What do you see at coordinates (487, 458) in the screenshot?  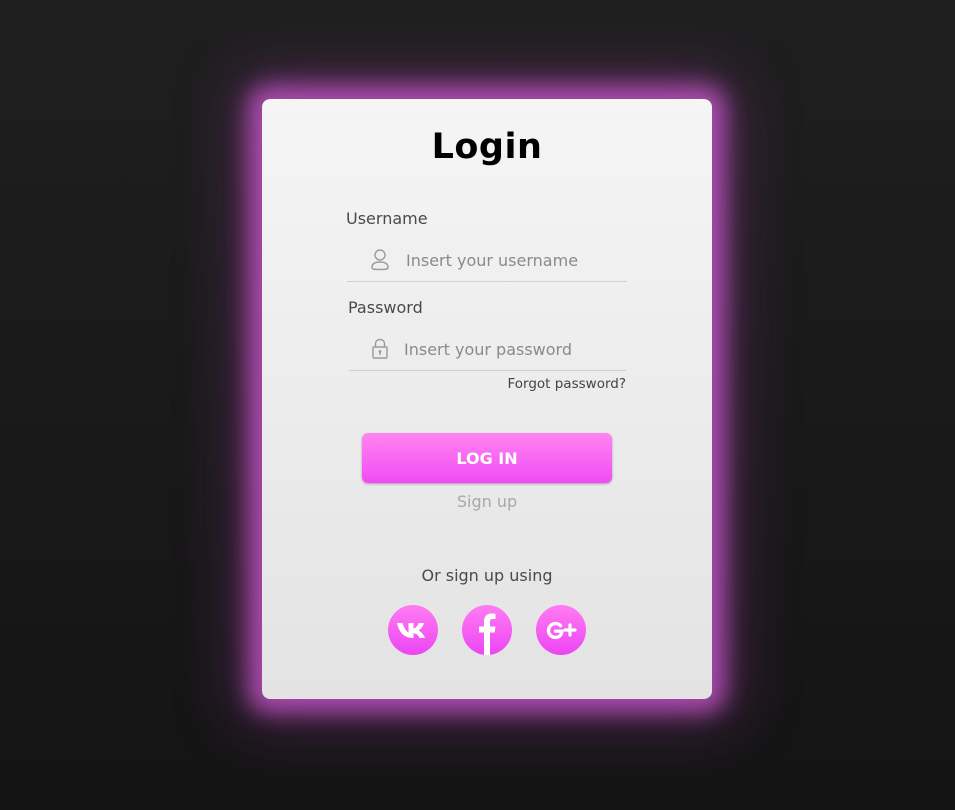 I see `login-button: LOG IN` at bounding box center [487, 458].